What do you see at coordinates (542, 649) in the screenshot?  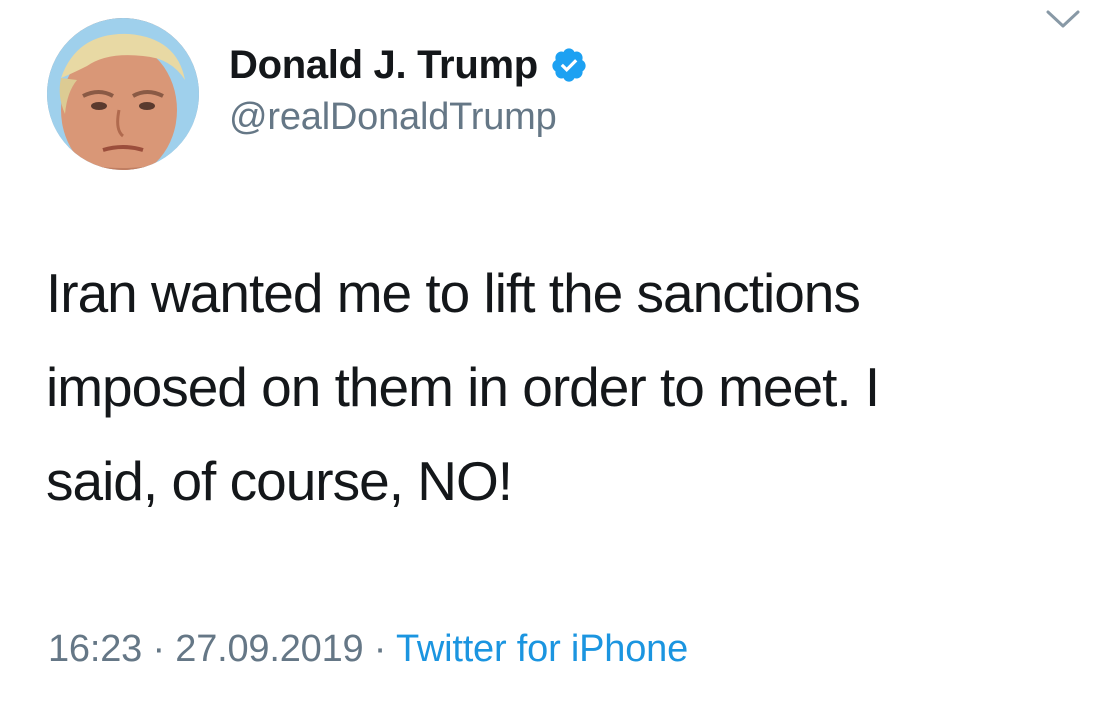 I see `tweet-source-link: Twitter for iPhone` at bounding box center [542, 649].